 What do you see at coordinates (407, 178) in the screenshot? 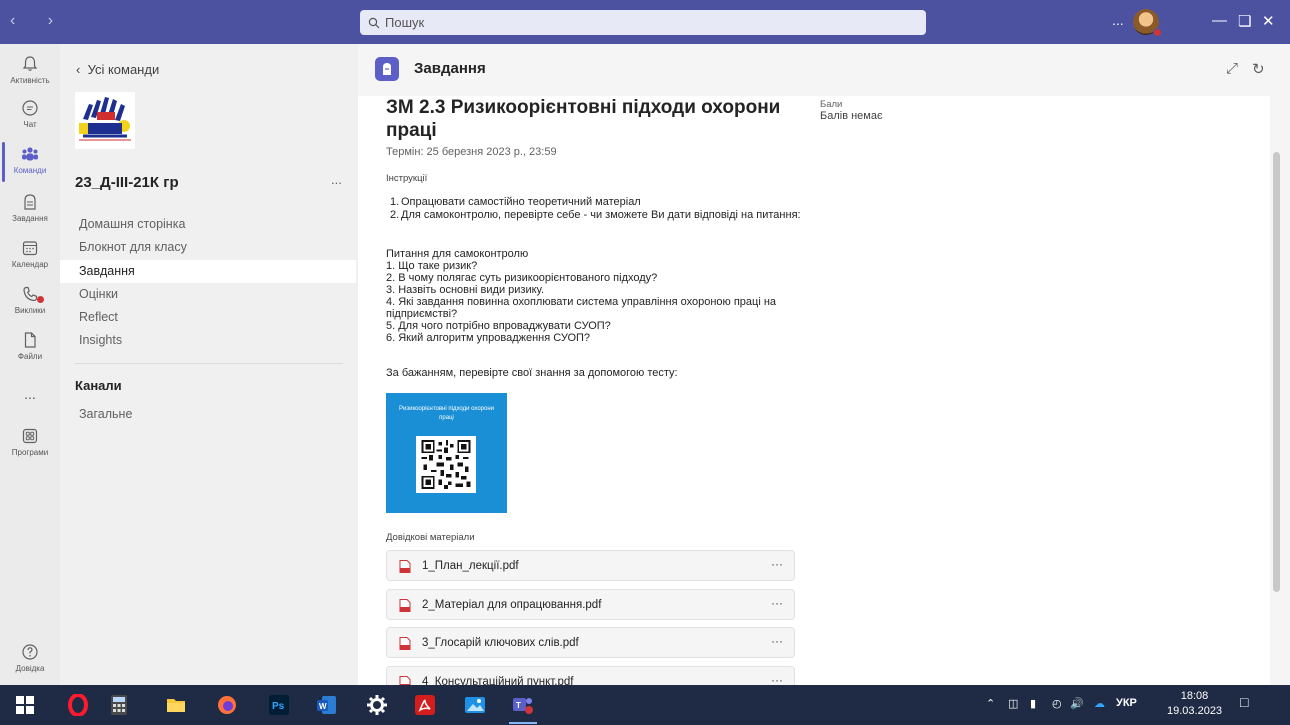
I see `instructions-label: Інструкції` at bounding box center [407, 178].